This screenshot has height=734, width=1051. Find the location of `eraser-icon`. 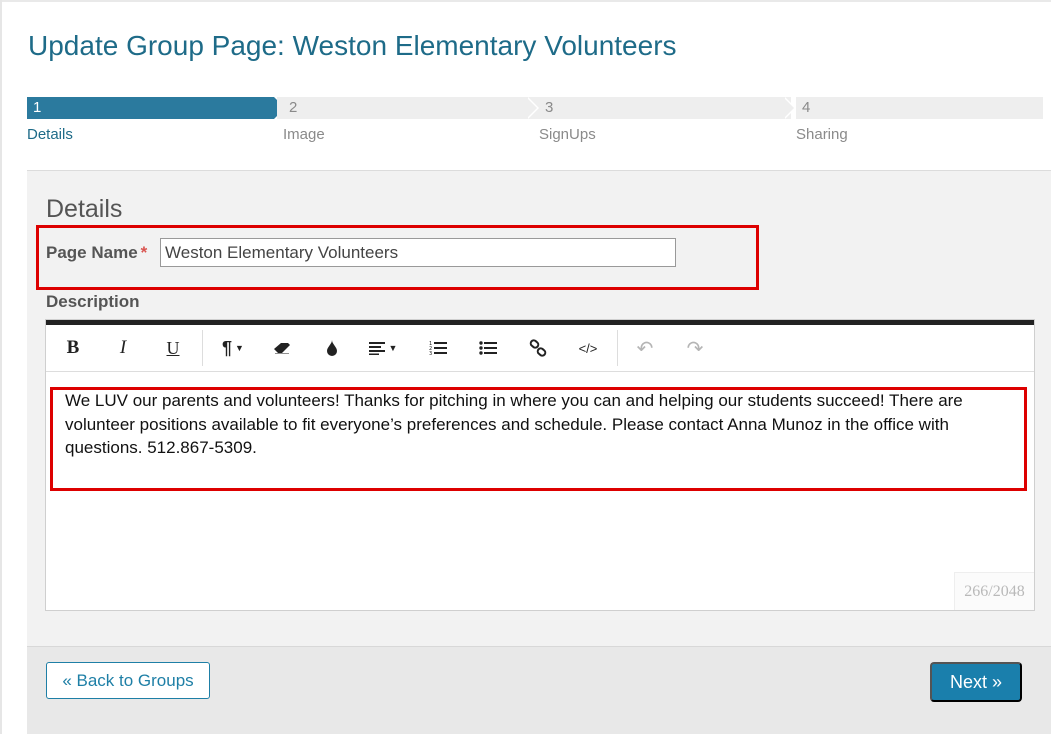

eraser-icon is located at coordinates (282, 348).